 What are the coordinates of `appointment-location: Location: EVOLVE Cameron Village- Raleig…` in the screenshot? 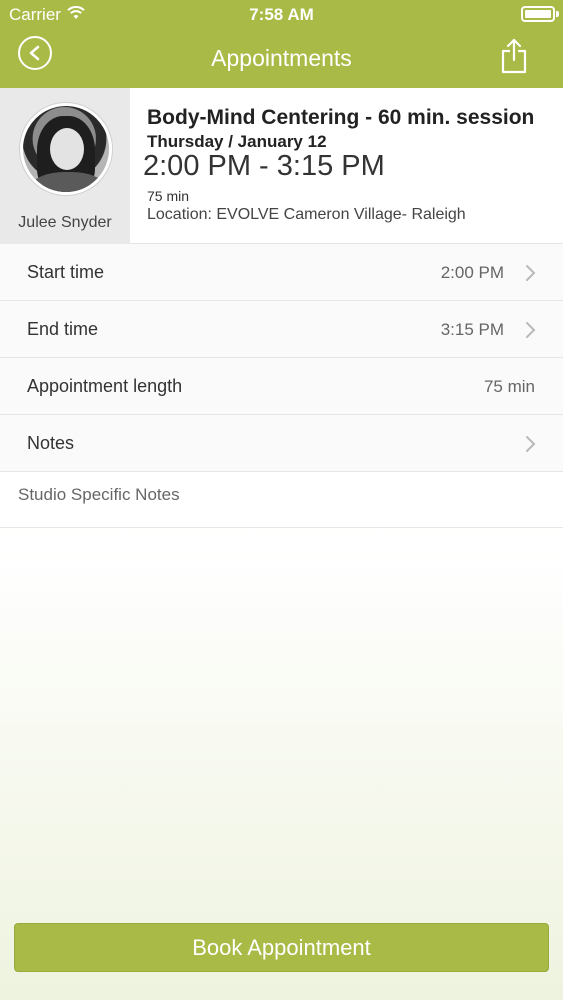 It's located at (306, 214).